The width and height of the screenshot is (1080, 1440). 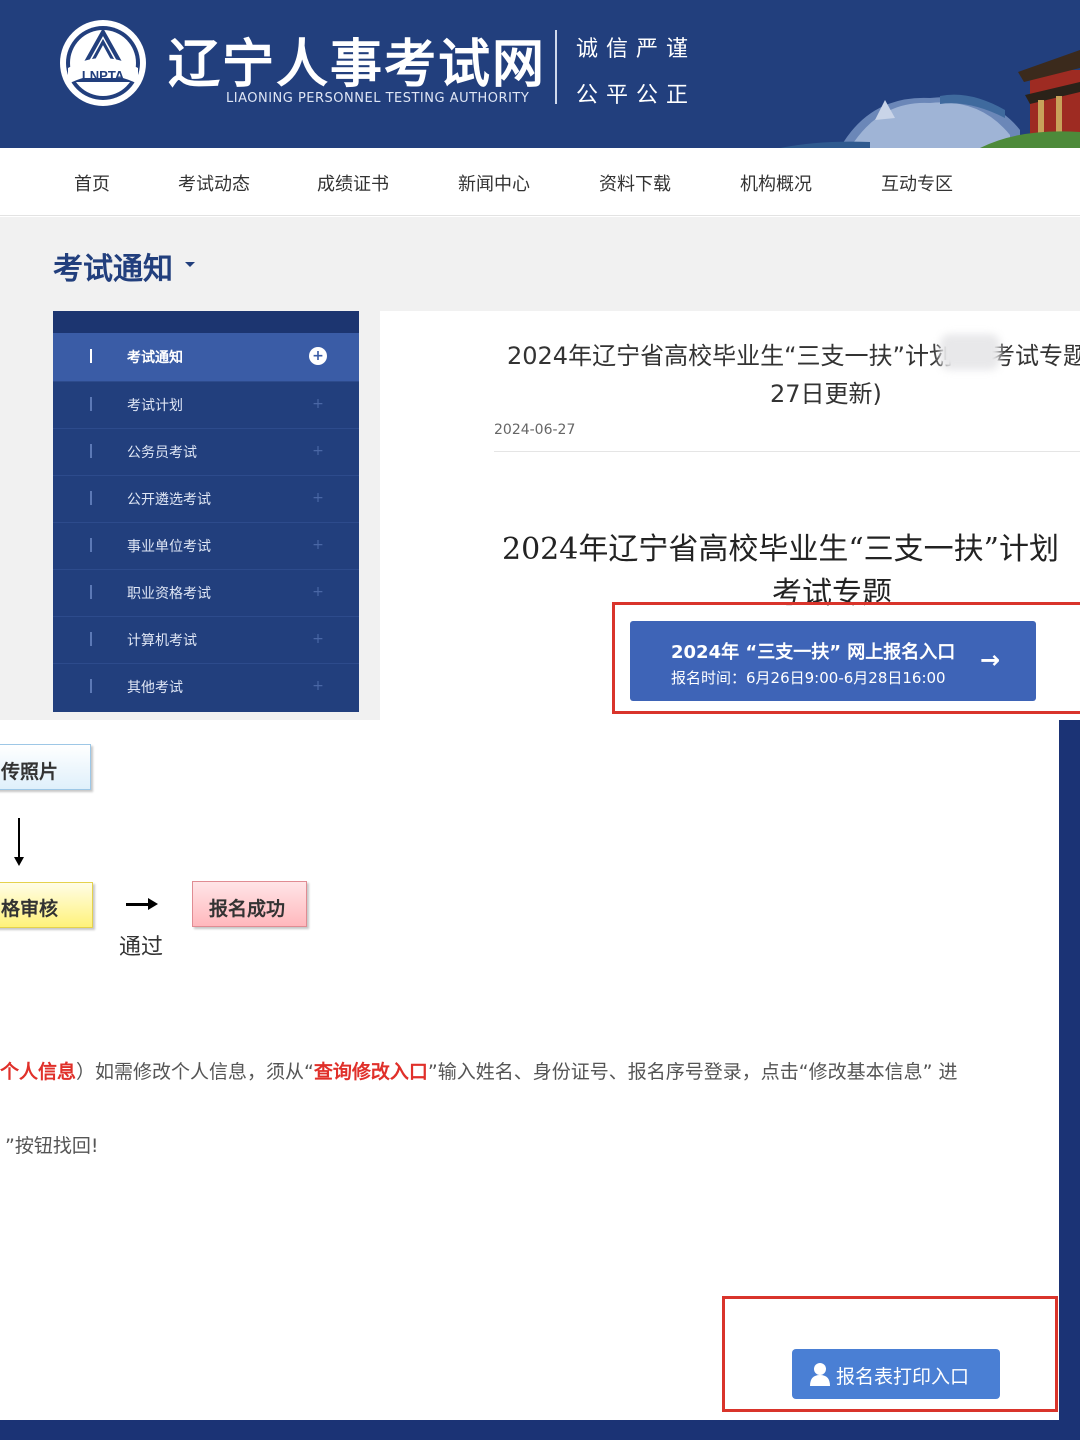 What do you see at coordinates (776, 183) in the screenshot?
I see `nav-item-about: 机构概况` at bounding box center [776, 183].